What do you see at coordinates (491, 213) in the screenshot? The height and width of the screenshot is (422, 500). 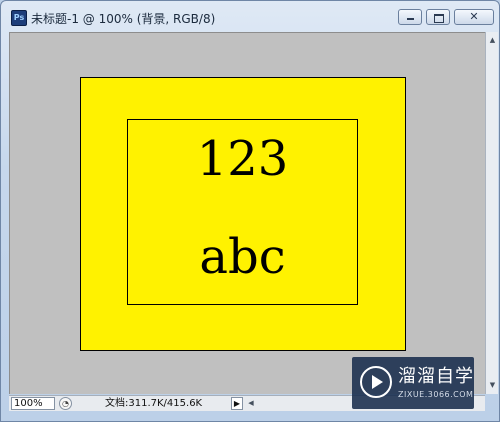 I see `vertical-scrollbar: ▲ ▼` at bounding box center [491, 213].